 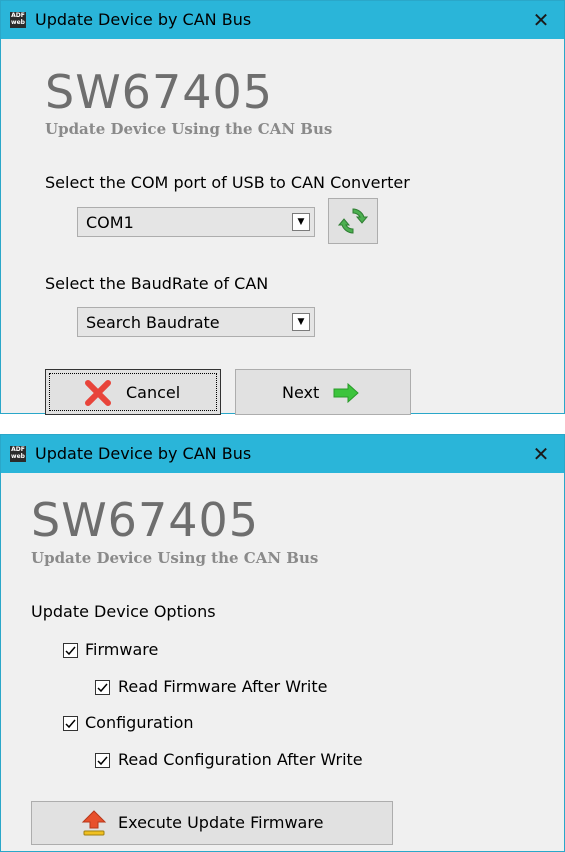 I want to click on firmware-label: Firmware, so click(x=122, y=649).